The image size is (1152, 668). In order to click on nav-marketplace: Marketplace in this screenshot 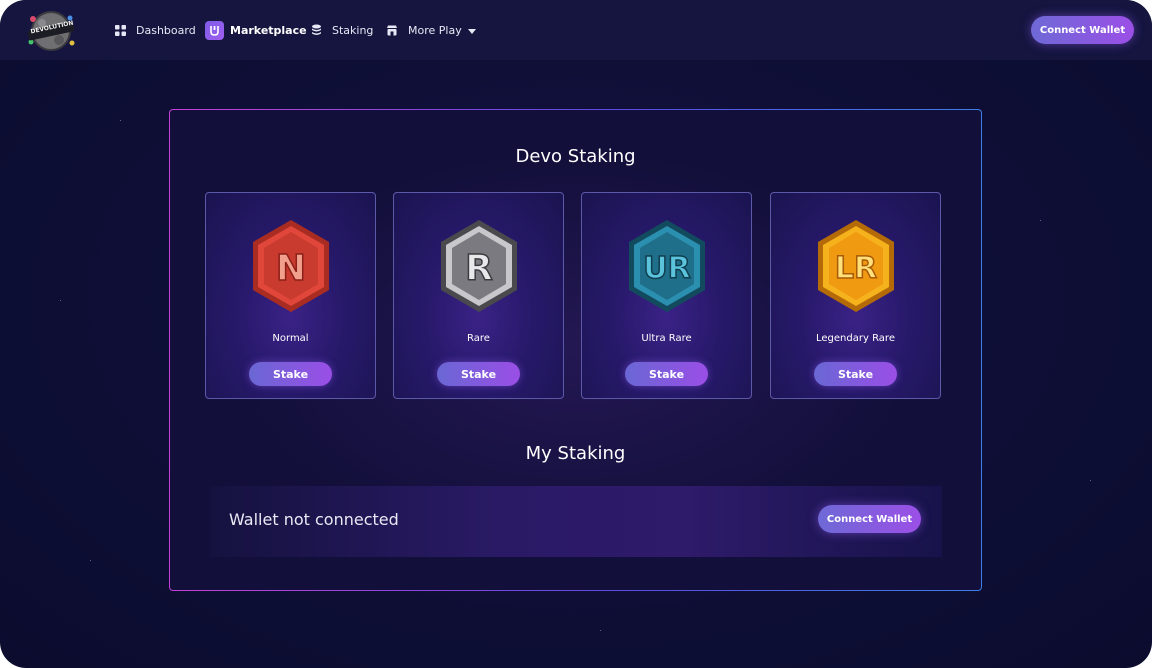, I will do `click(256, 30)`.